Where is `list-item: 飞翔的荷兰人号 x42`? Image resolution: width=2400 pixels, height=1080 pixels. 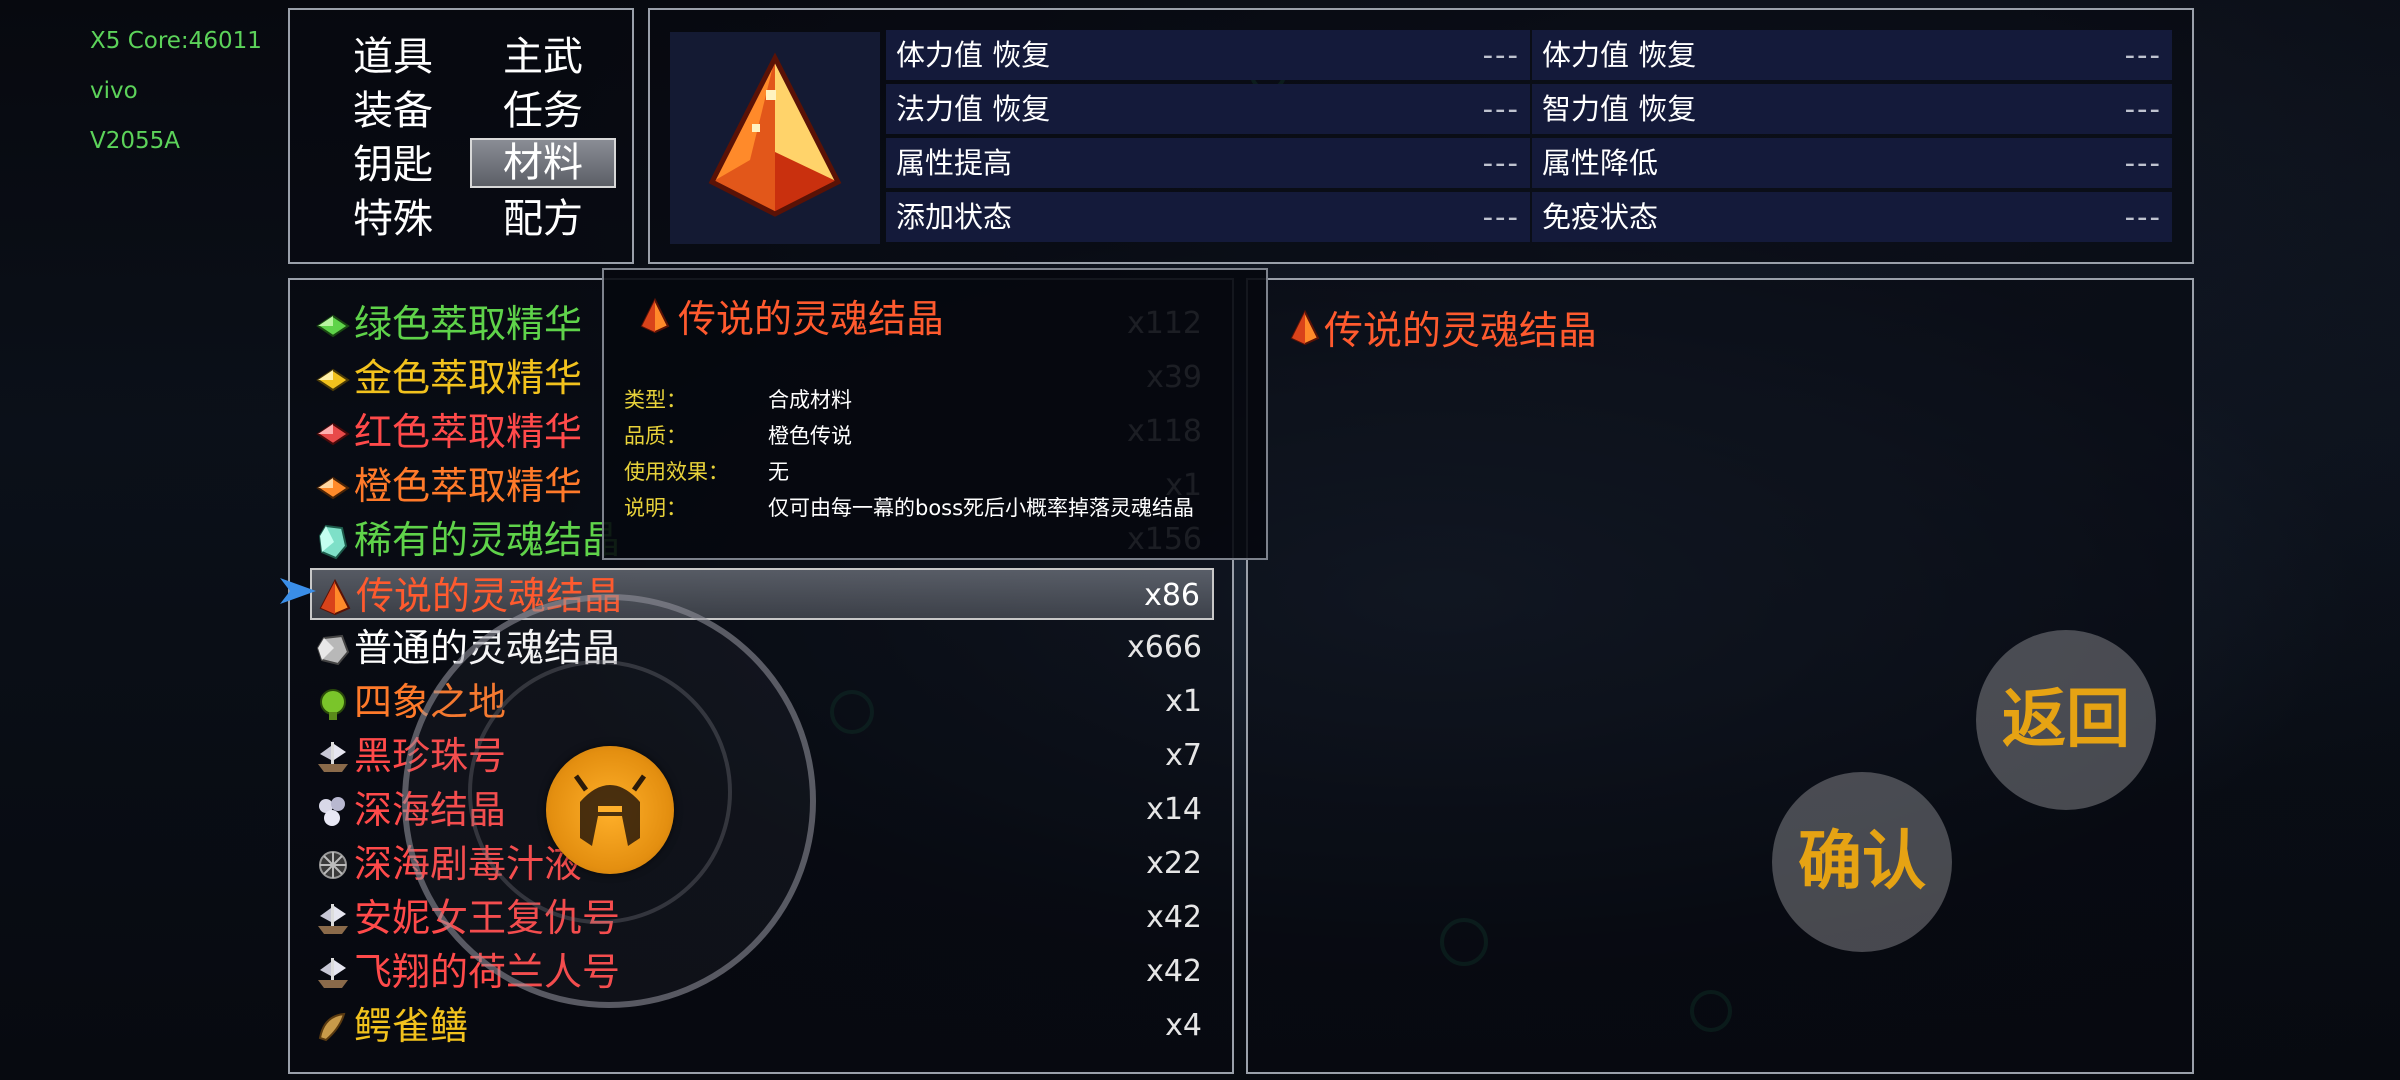
list-item: 飞翔的荷兰人号 x42 is located at coordinates (762, 972).